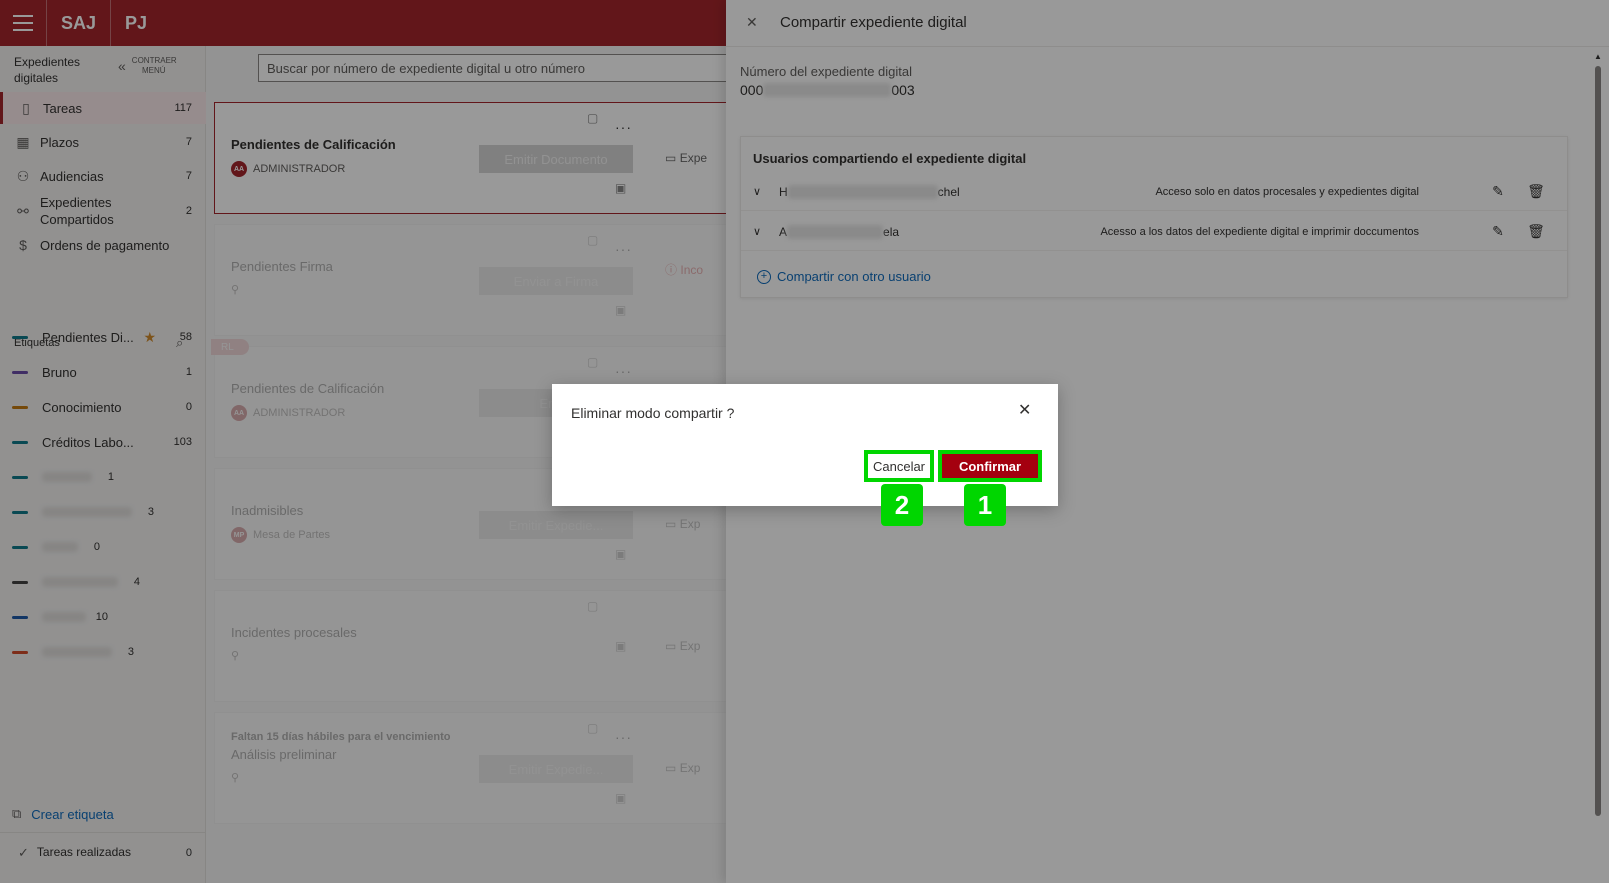 This screenshot has width=1609, height=883. What do you see at coordinates (985, 505) in the screenshot?
I see `marker-confirm: 1` at bounding box center [985, 505].